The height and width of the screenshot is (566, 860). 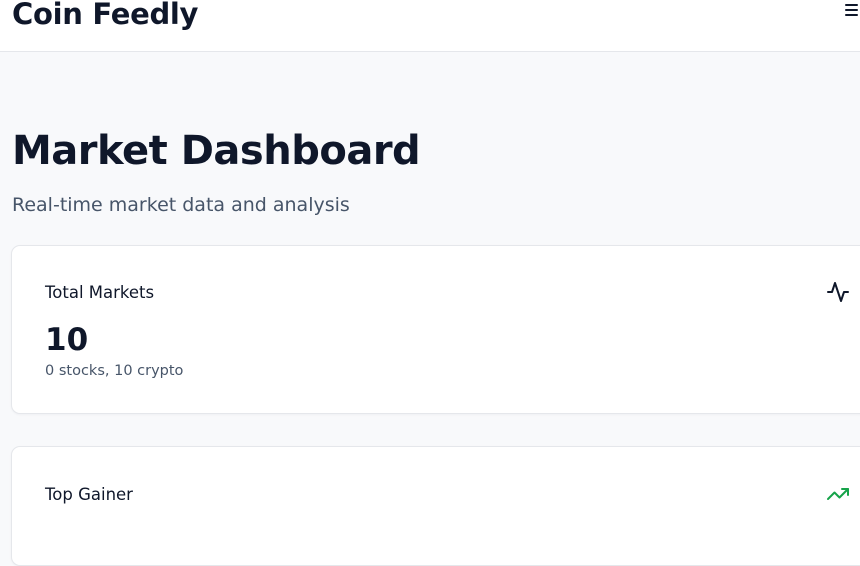 What do you see at coordinates (216, 150) in the screenshot?
I see `page-title: Market Dashboard` at bounding box center [216, 150].